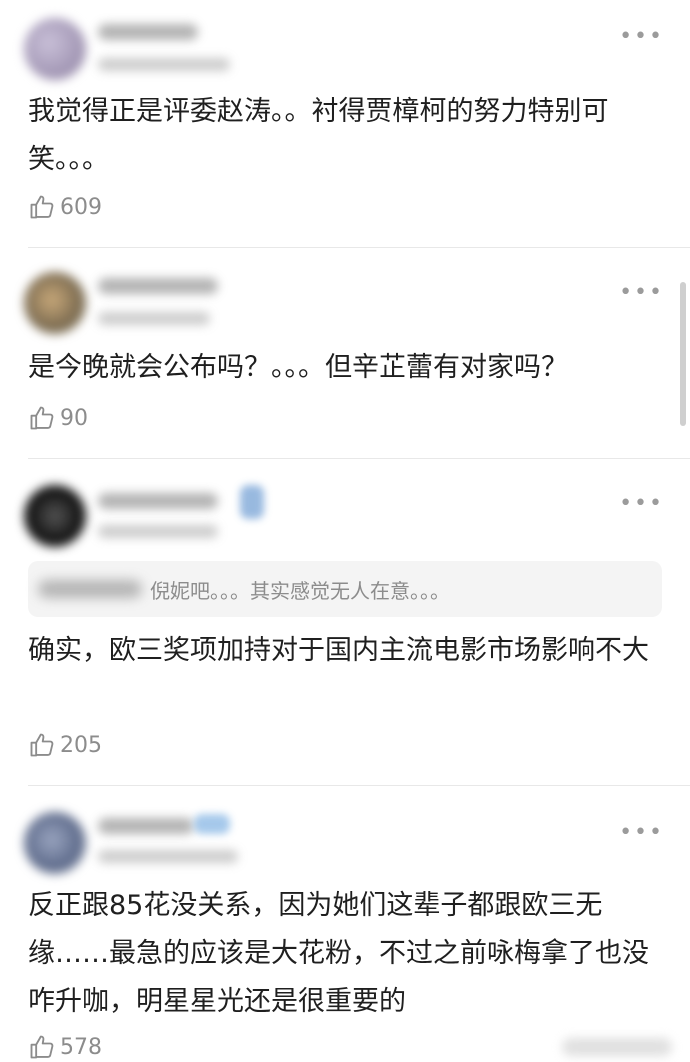 Image resolution: width=690 pixels, height=1062 pixels. What do you see at coordinates (81, 745) in the screenshot?
I see `like-count: 205` at bounding box center [81, 745].